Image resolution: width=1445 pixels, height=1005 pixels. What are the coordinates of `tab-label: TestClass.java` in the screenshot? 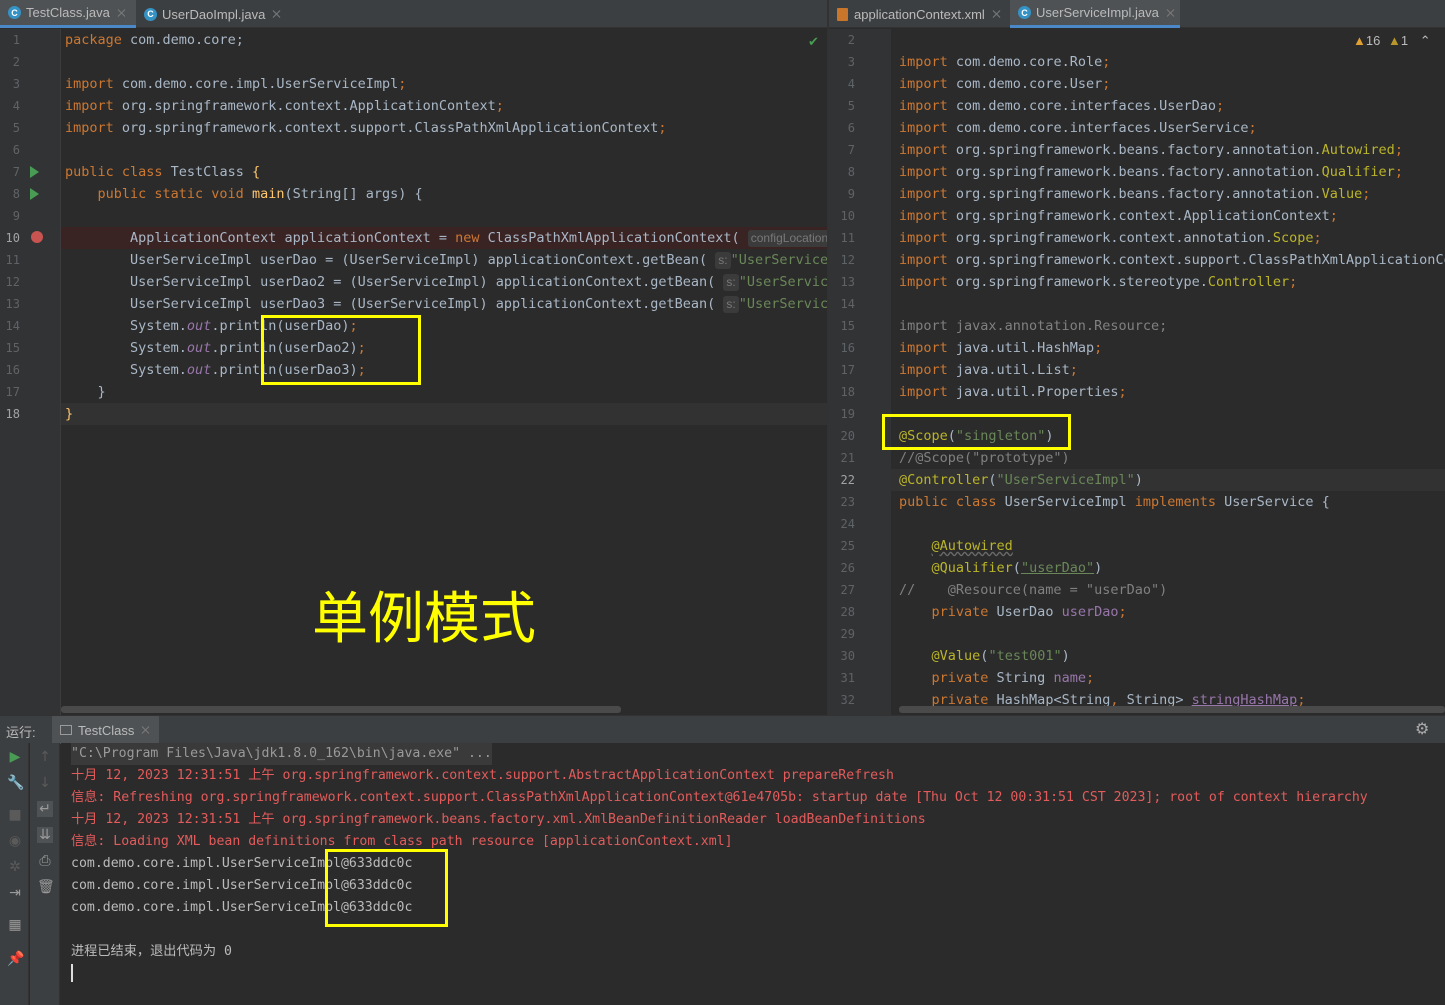 It's located at (68, 12).